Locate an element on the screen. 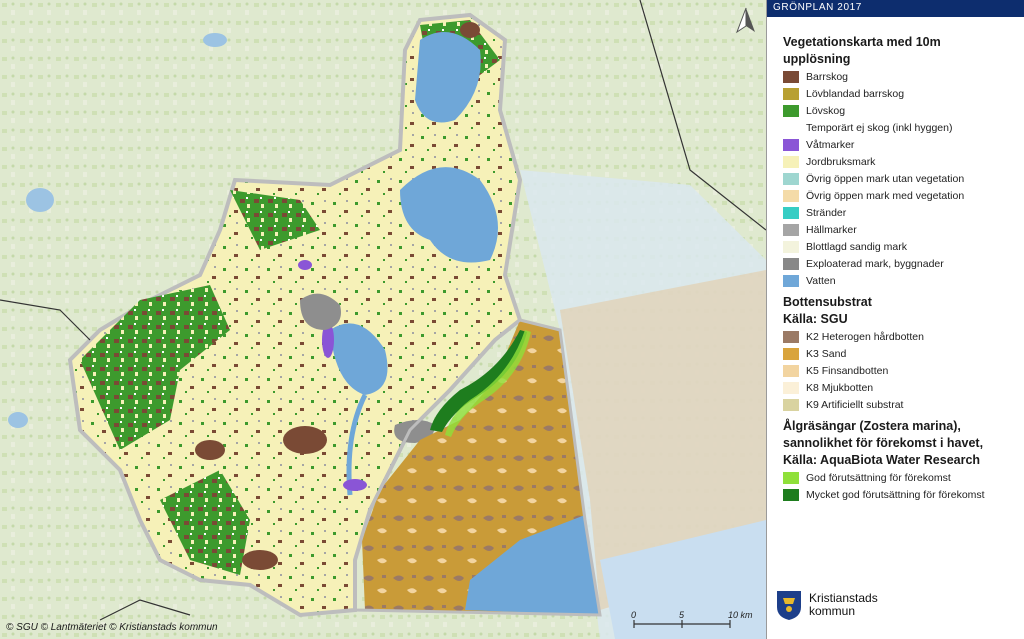 This screenshot has height=639, width=1024. legend-label: God förutsättning för förekomst is located at coordinates (878, 477).